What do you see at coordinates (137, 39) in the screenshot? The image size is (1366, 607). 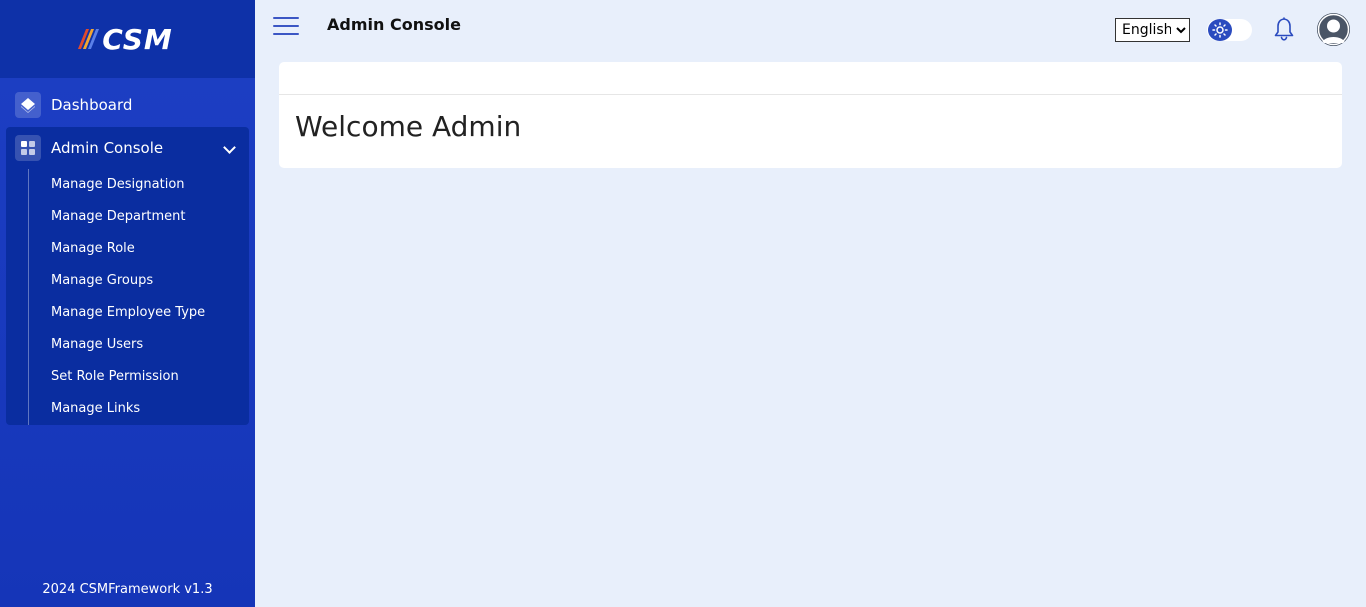 I see `logo-text: CSM` at bounding box center [137, 39].